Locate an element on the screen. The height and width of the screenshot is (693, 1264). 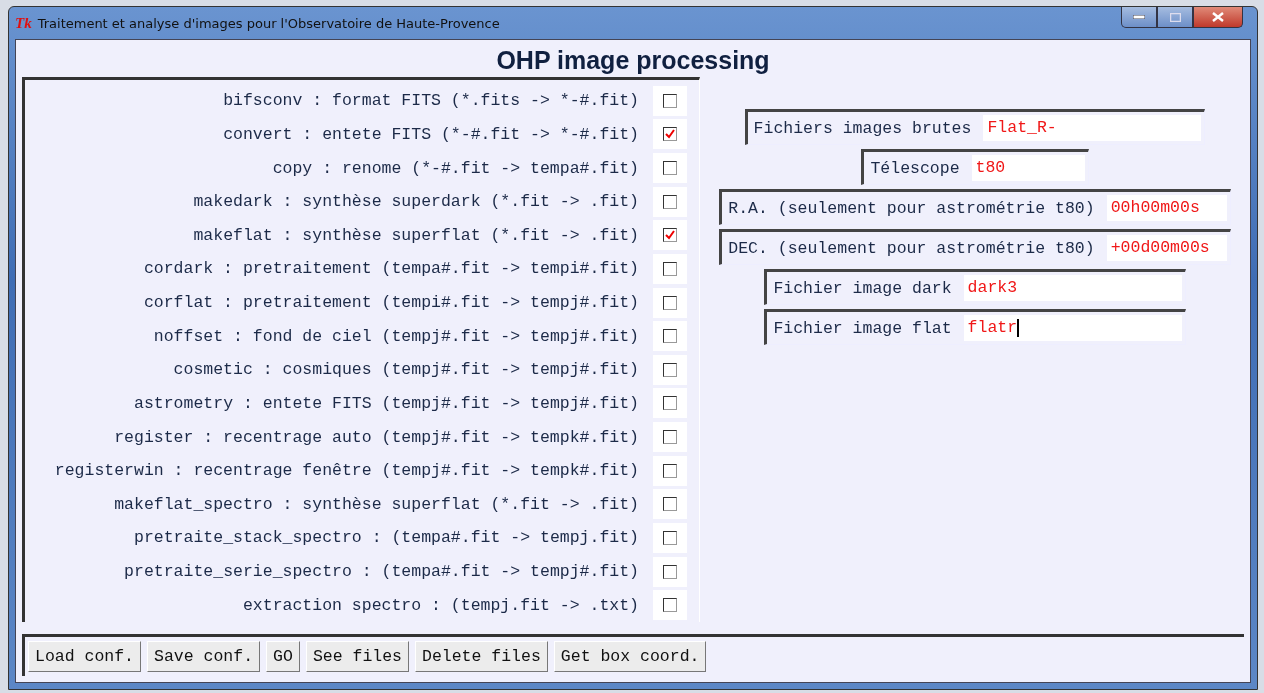
maximize-icon is located at coordinates (1175, 17).